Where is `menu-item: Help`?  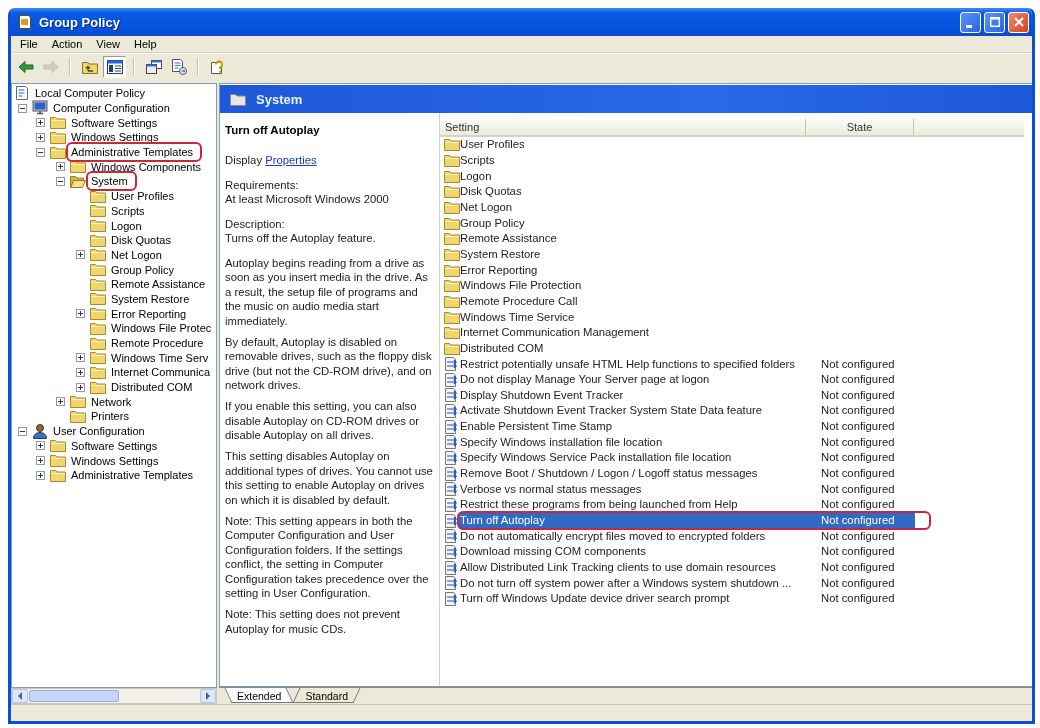
menu-item: Help is located at coordinates (145, 44).